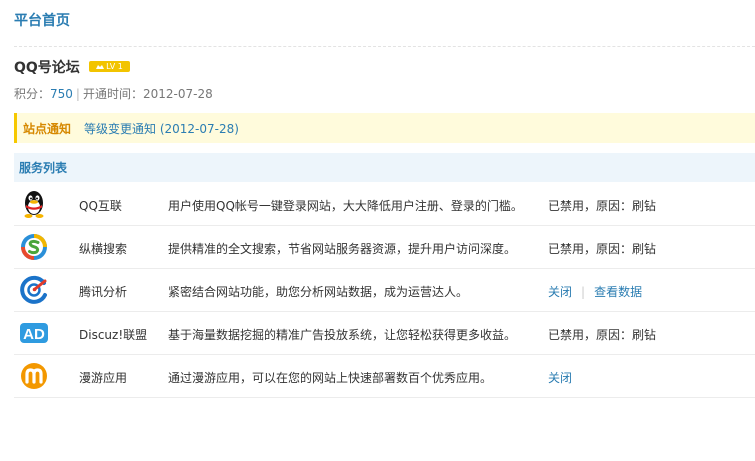 This screenshot has height=461, width=755. I want to click on opened-label: 开通时间：, so click(112, 94).